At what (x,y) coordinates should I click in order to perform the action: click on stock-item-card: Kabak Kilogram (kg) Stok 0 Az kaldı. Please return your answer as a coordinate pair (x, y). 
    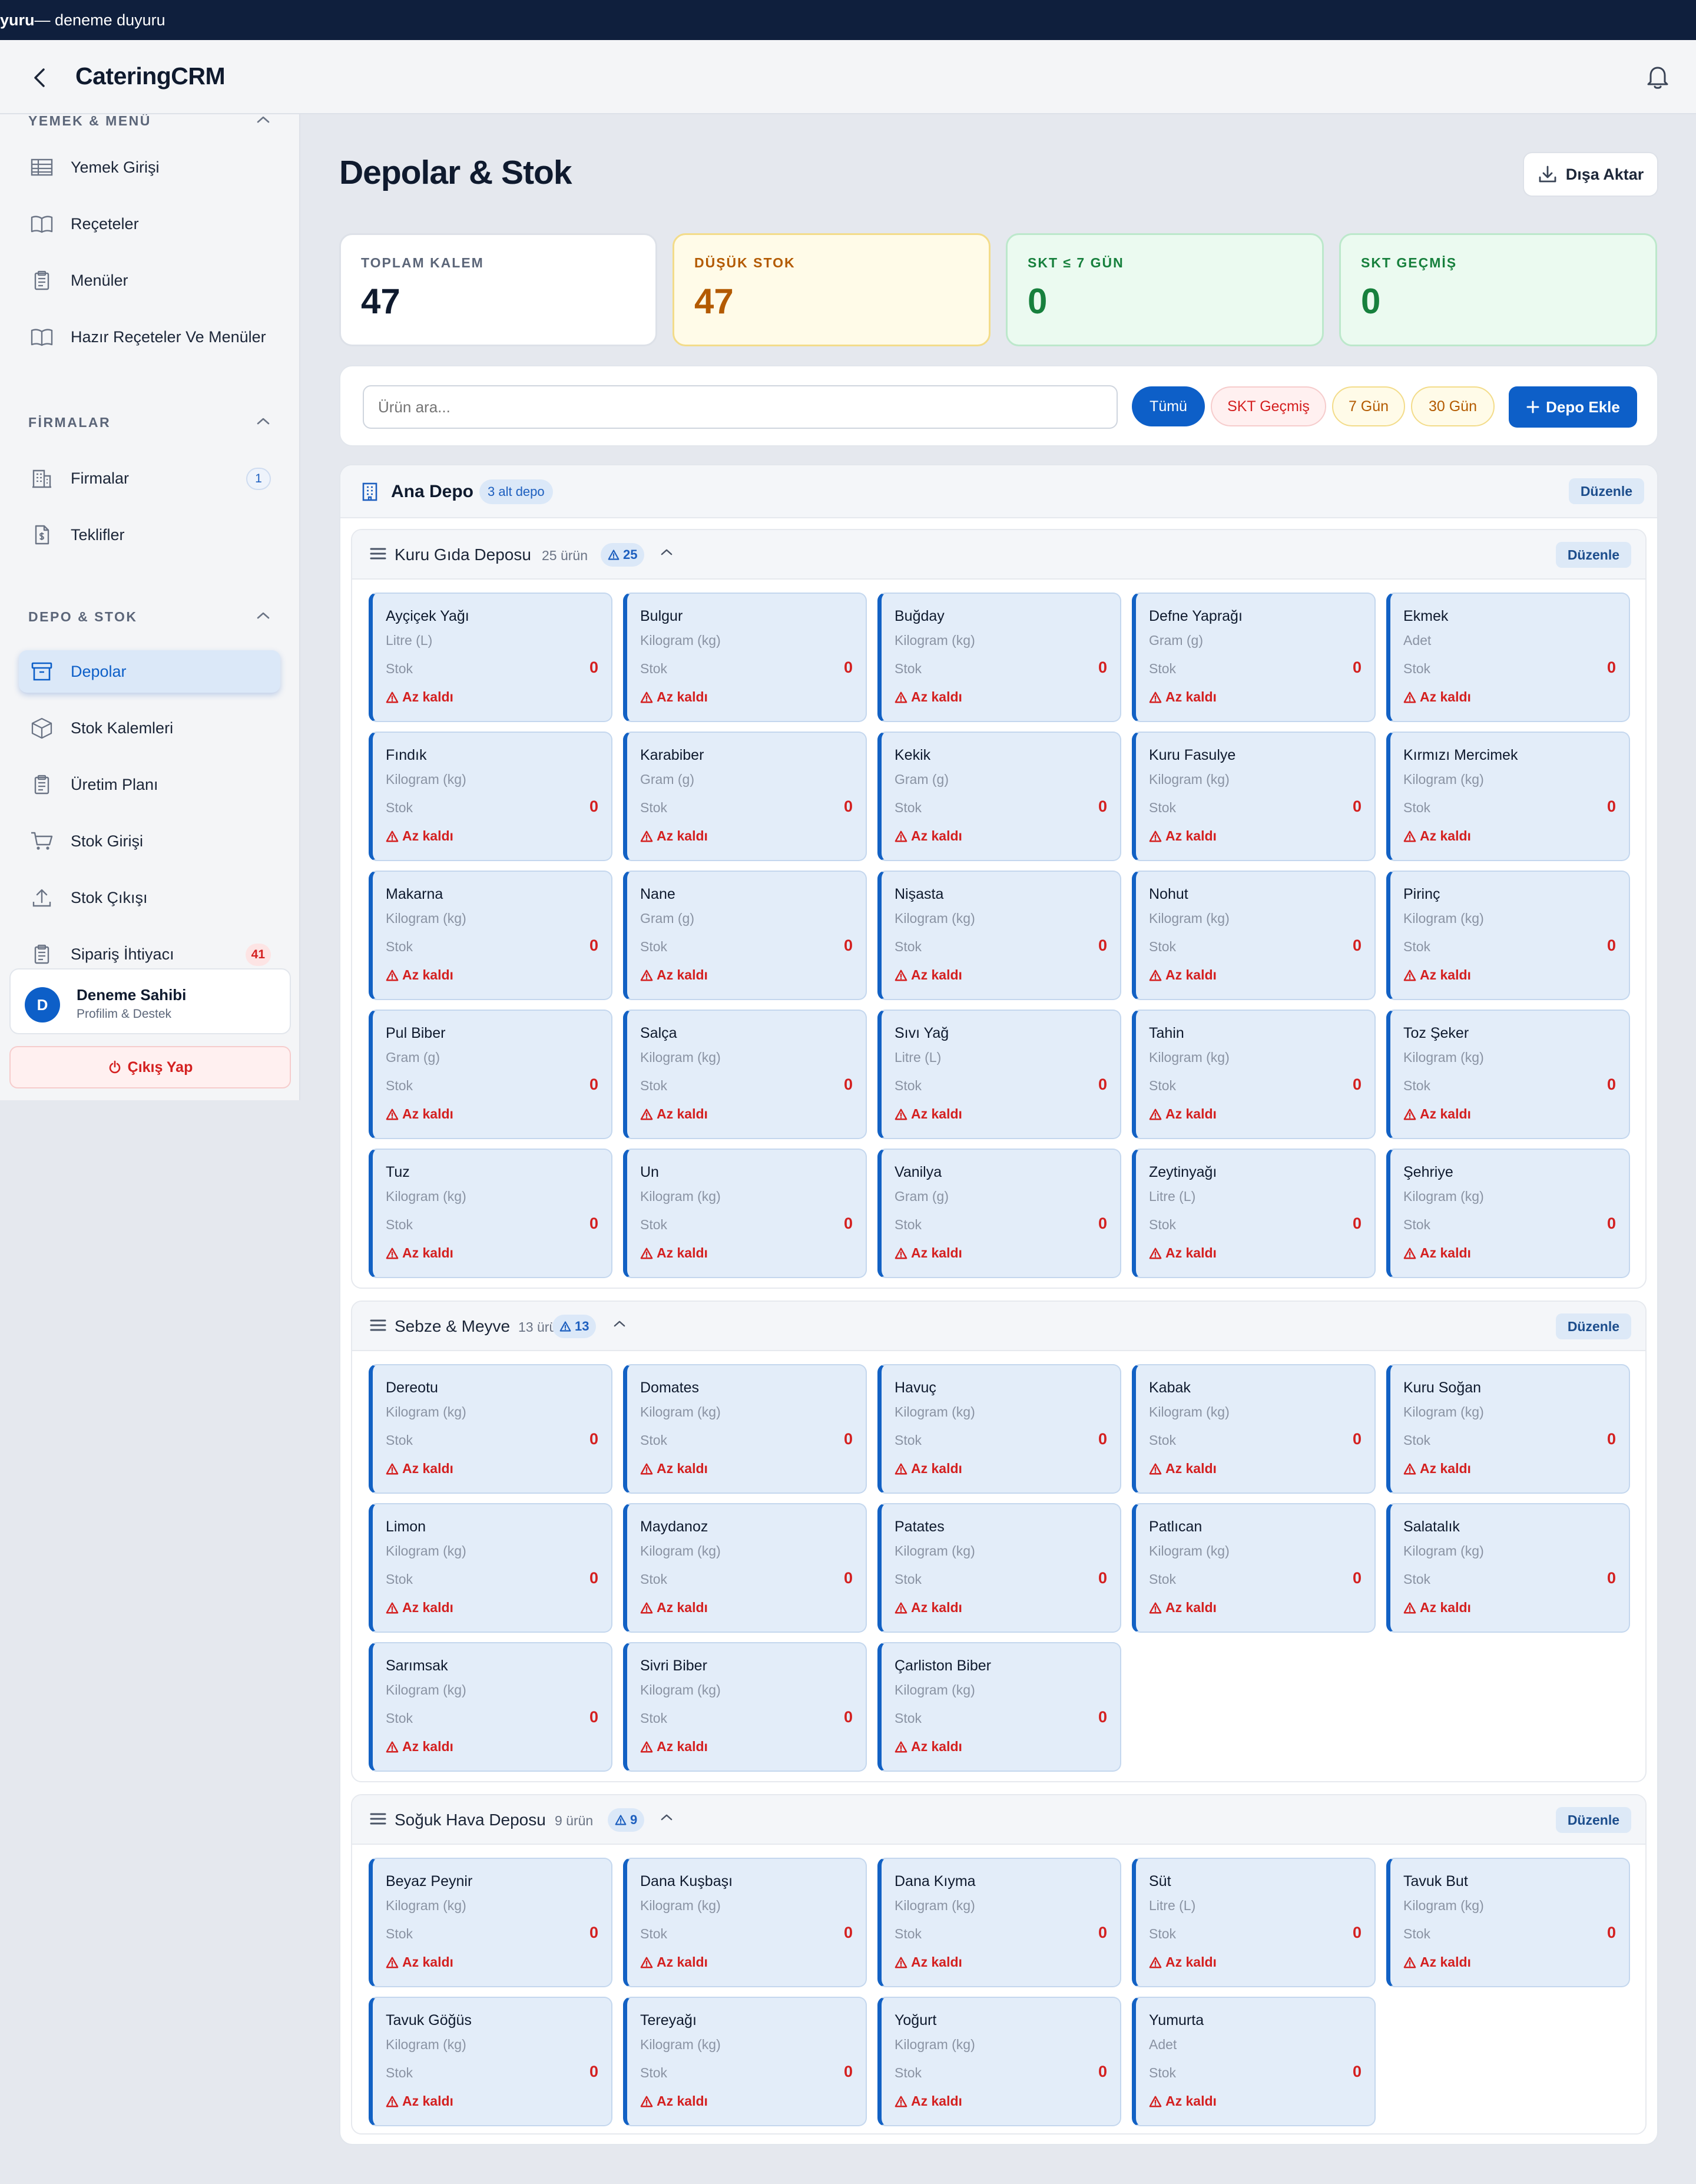
    Looking at the image, I should click on (1254, 1429).